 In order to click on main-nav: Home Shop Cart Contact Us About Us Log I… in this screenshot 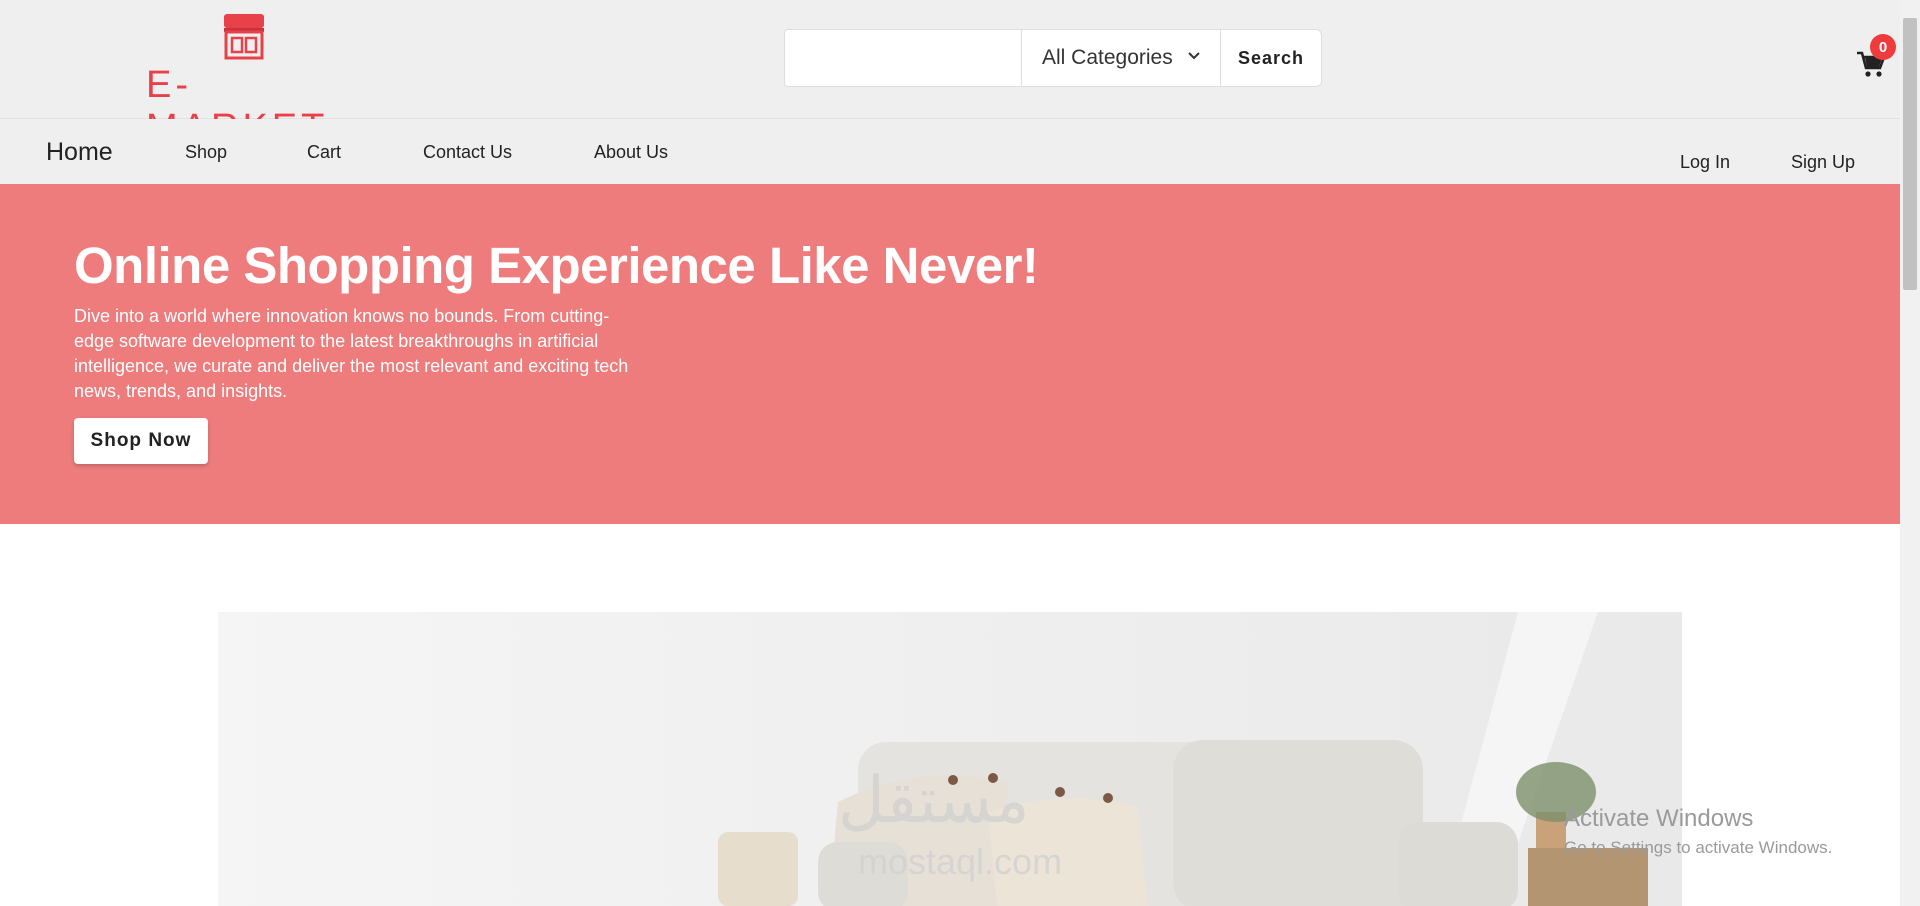, I will do `click(950, 151)`.